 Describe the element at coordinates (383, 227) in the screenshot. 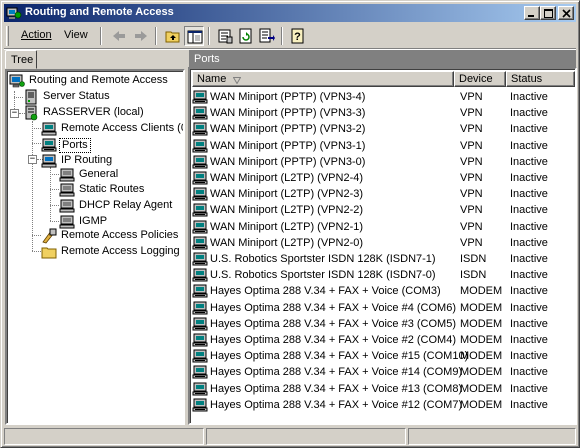

I see `table-row: WAN Miniport (L2TP) (VPN2-1) VPN Inactive` at that location.